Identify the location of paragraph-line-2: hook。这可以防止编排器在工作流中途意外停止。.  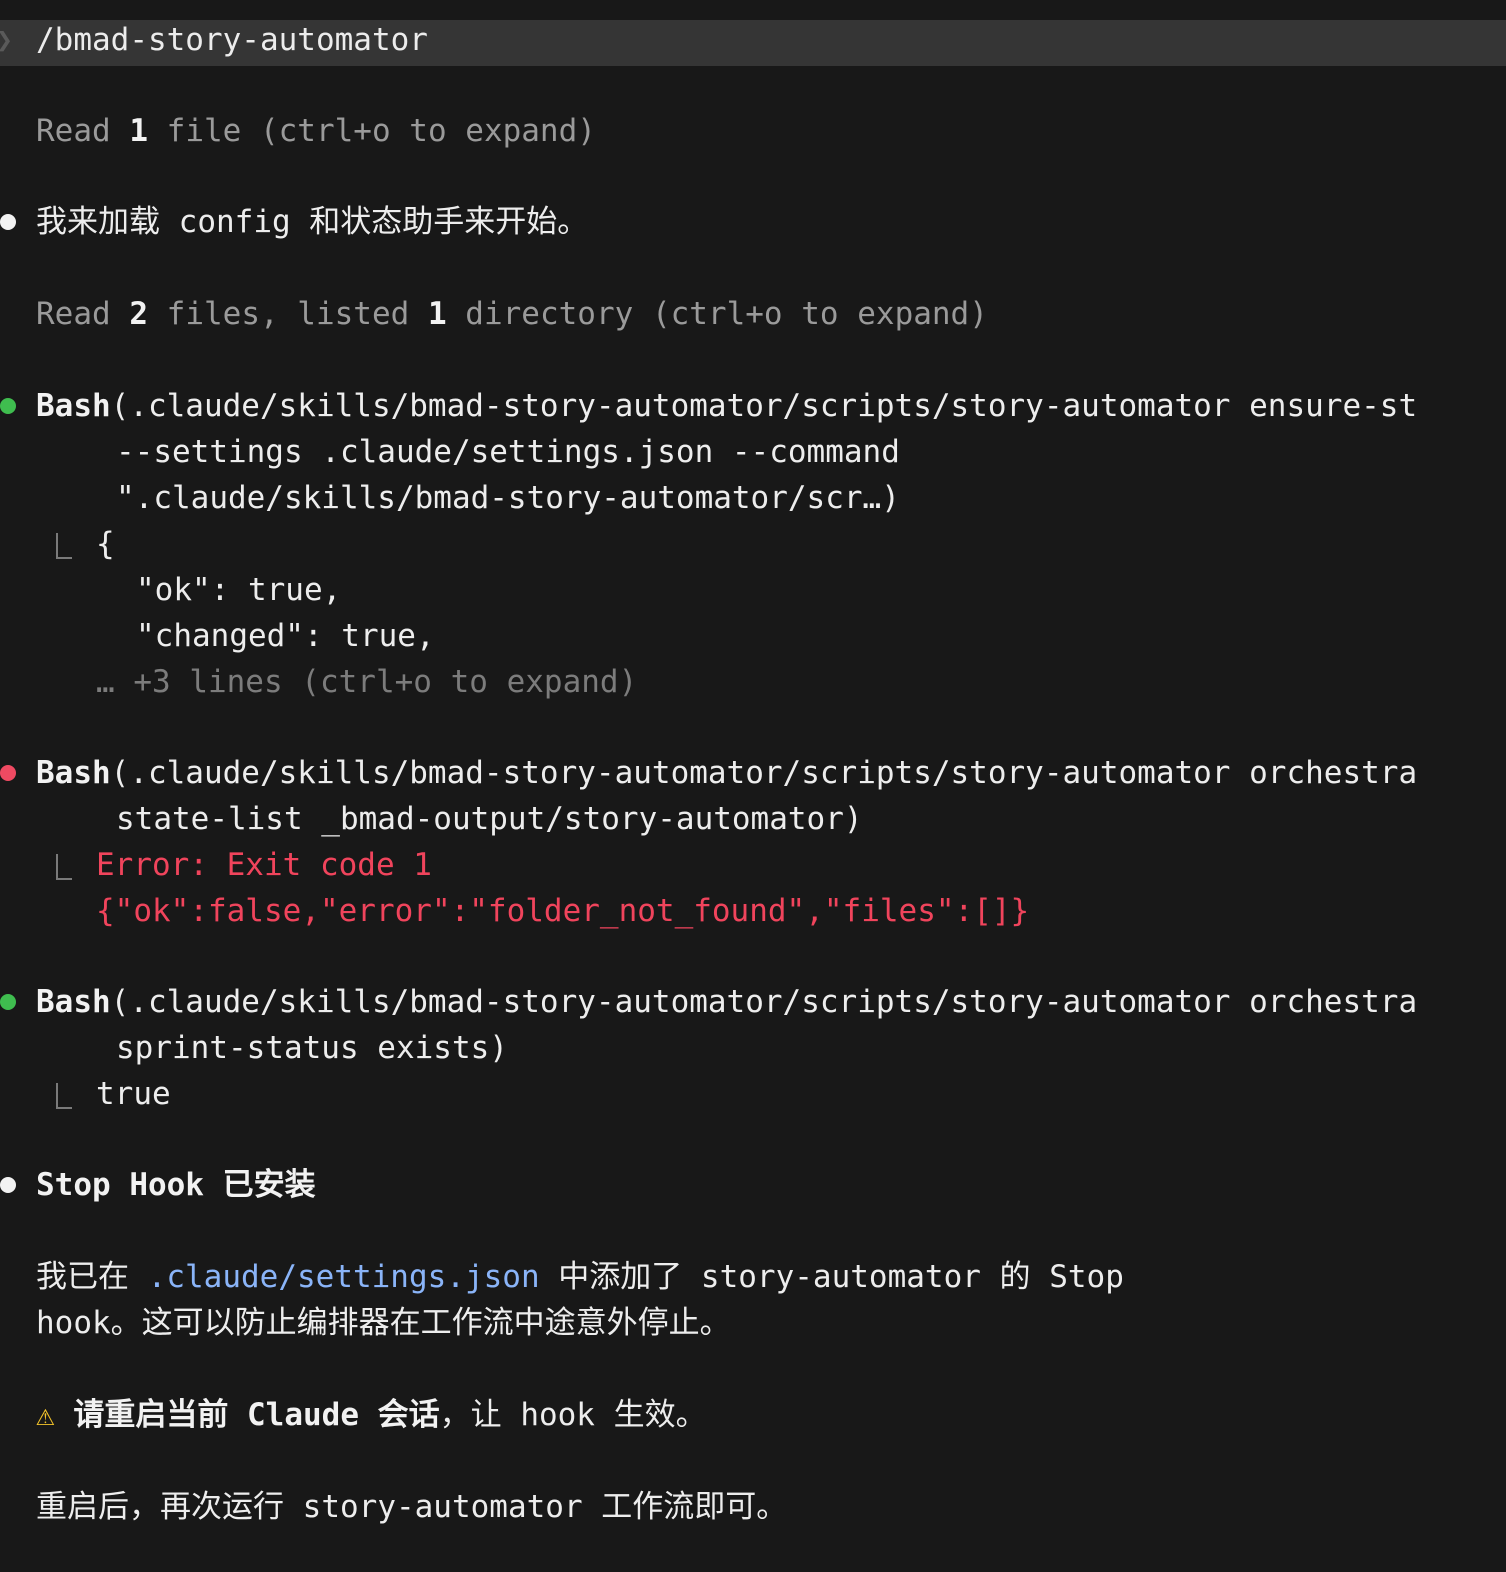
(383, 1323).